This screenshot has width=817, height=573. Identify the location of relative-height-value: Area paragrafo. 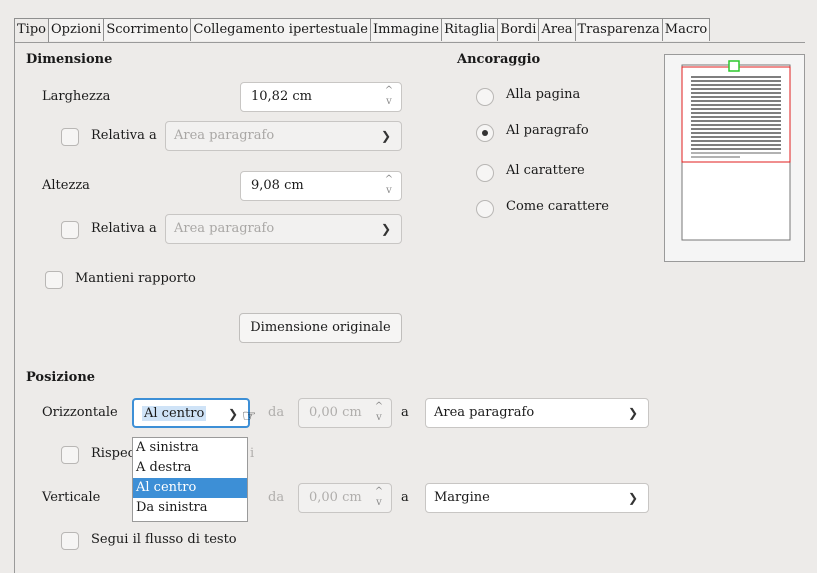
(224, 228).